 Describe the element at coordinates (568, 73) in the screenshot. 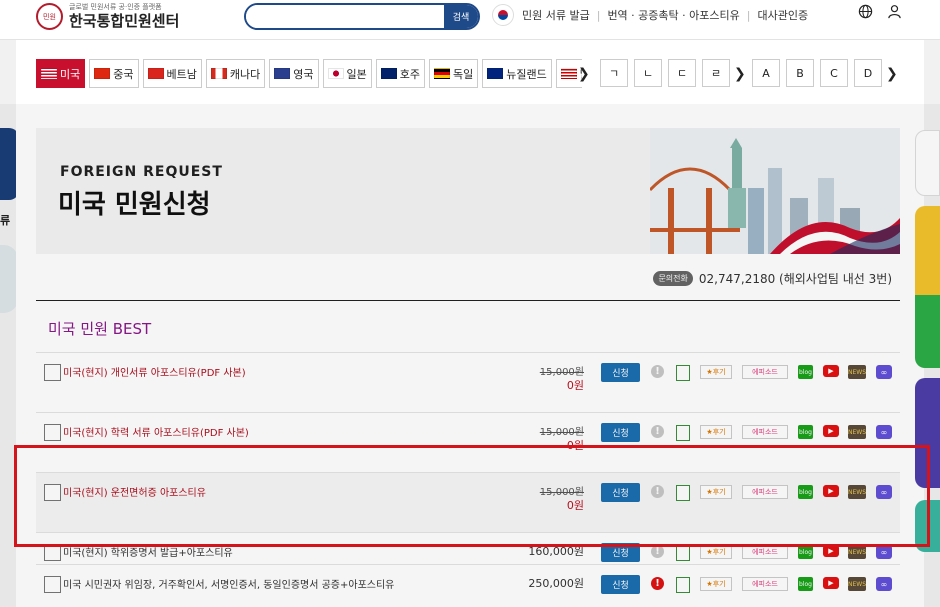

I see `malaysia-flag-icon` at that location.